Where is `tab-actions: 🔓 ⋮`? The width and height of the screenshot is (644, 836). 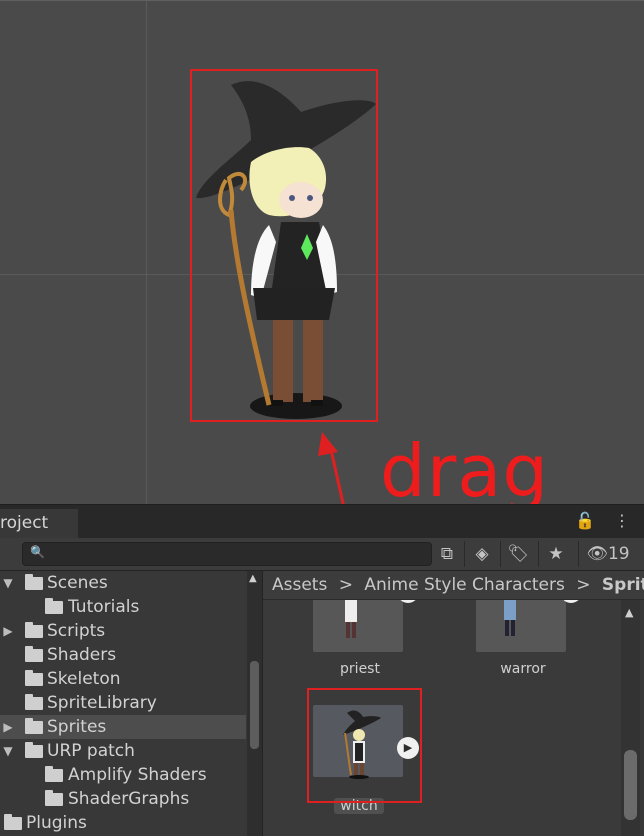
tab-actions: 🔓 ⋮ is located at coordinates (602, 520).